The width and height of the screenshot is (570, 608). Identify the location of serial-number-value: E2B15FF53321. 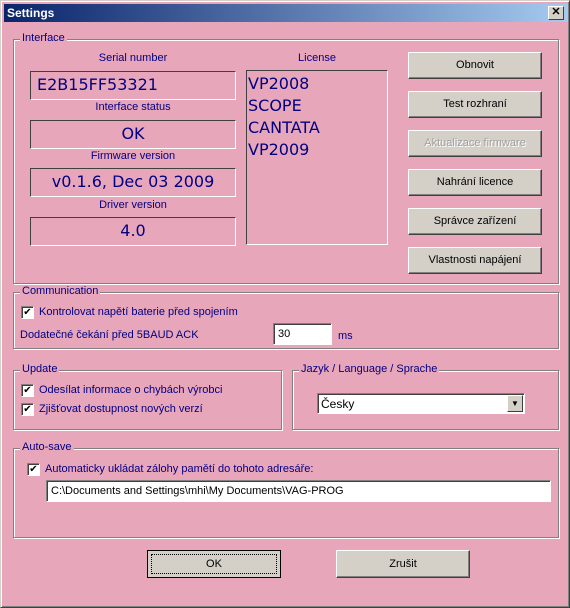
(133, 85).